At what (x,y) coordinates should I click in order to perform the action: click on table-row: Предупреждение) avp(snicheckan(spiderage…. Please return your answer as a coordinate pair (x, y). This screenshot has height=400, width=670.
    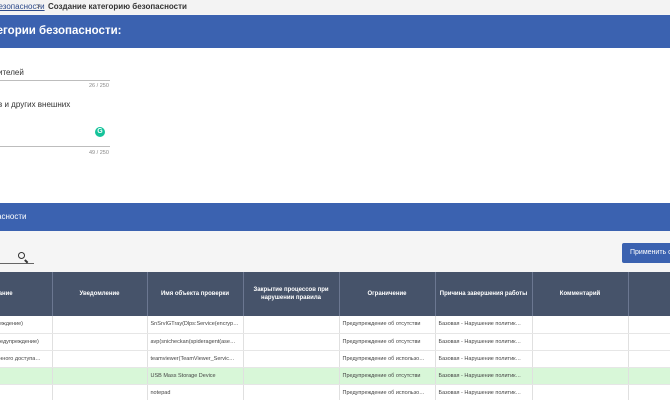
    Looking at the image, I should click on (335, 342).